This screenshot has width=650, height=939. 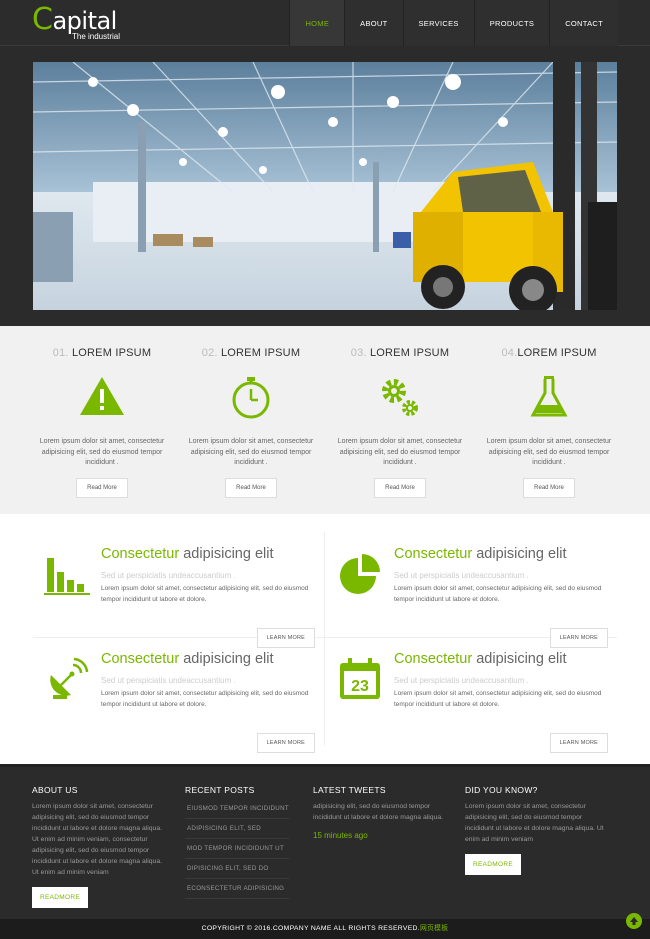 I want to click on stopwatch-icon, so click(x=251, y=397).